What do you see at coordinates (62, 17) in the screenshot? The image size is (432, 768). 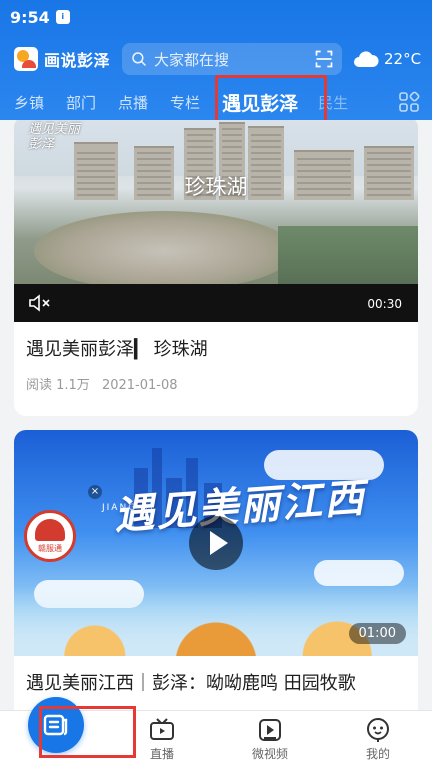 I see `notification-app-icon: i` at bounding box center [62, 17].